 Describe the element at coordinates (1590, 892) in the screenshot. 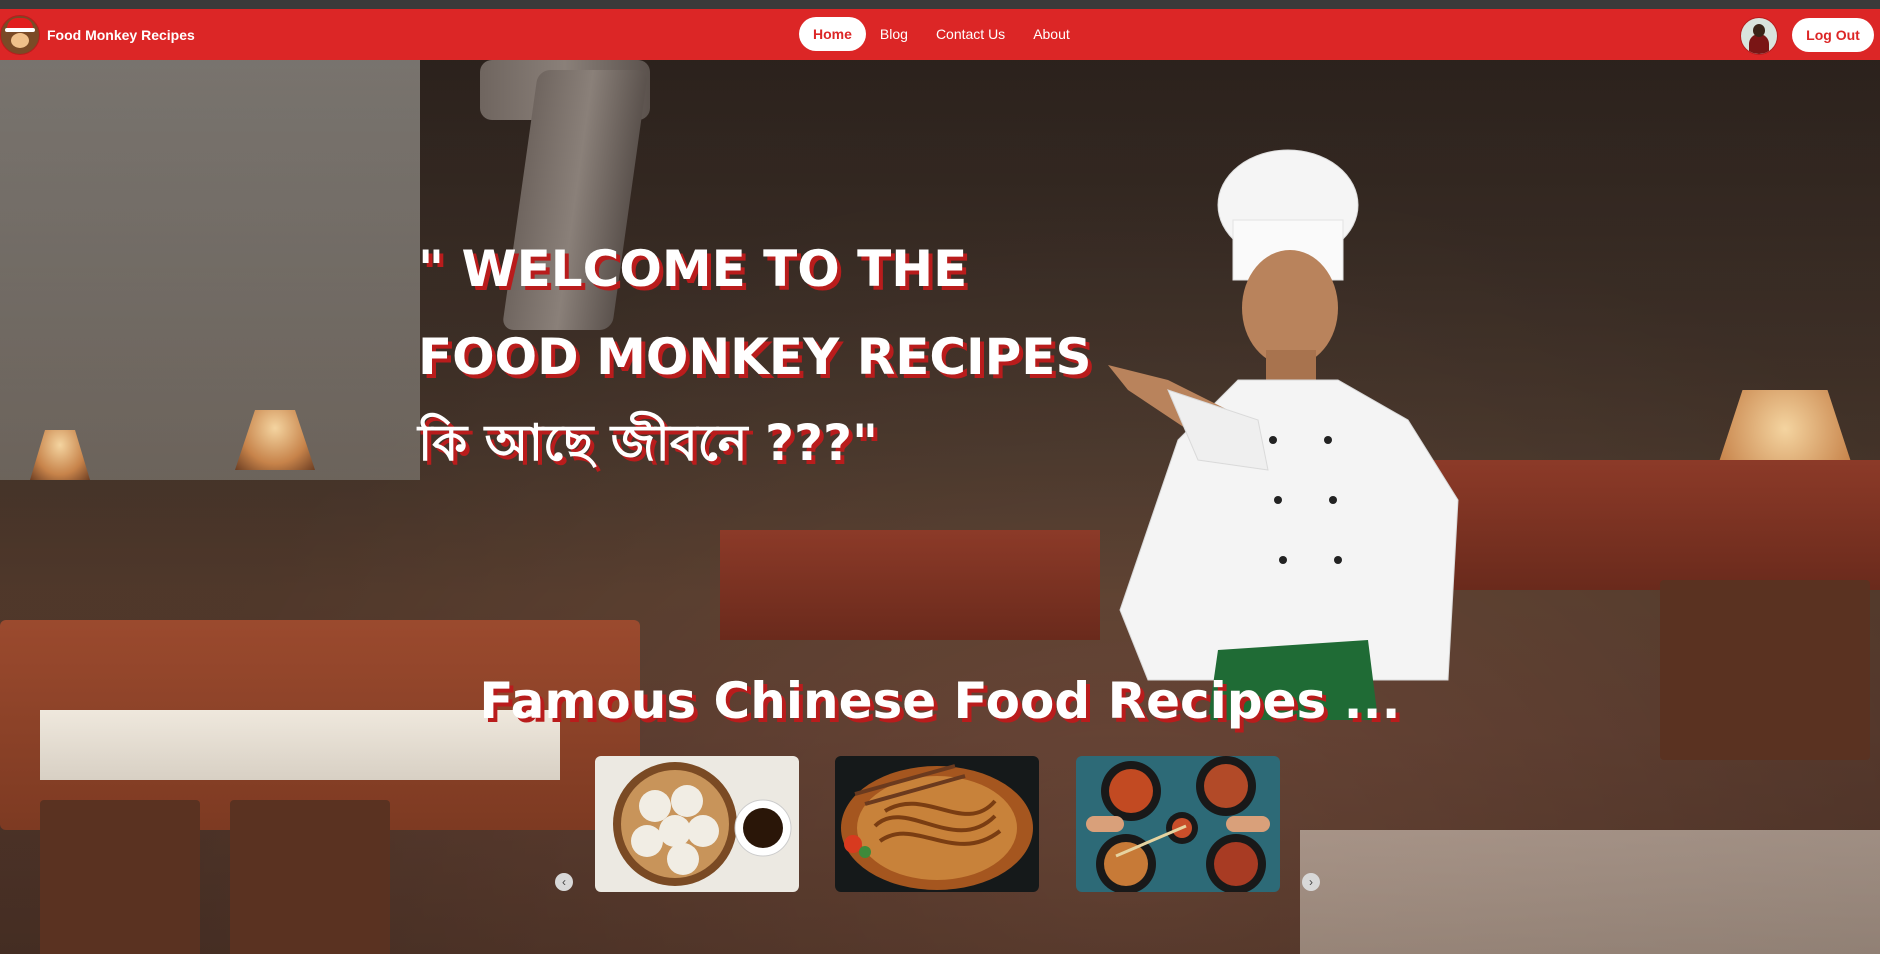

I see `background-table` at that location.